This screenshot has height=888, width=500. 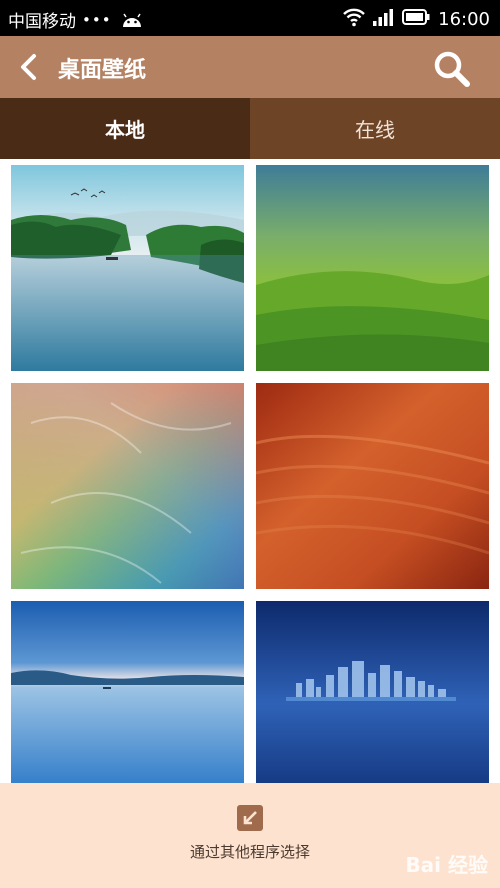 I want to click on status-bar: 中国移动 ••• 16:00, so click(x=250, y=18).